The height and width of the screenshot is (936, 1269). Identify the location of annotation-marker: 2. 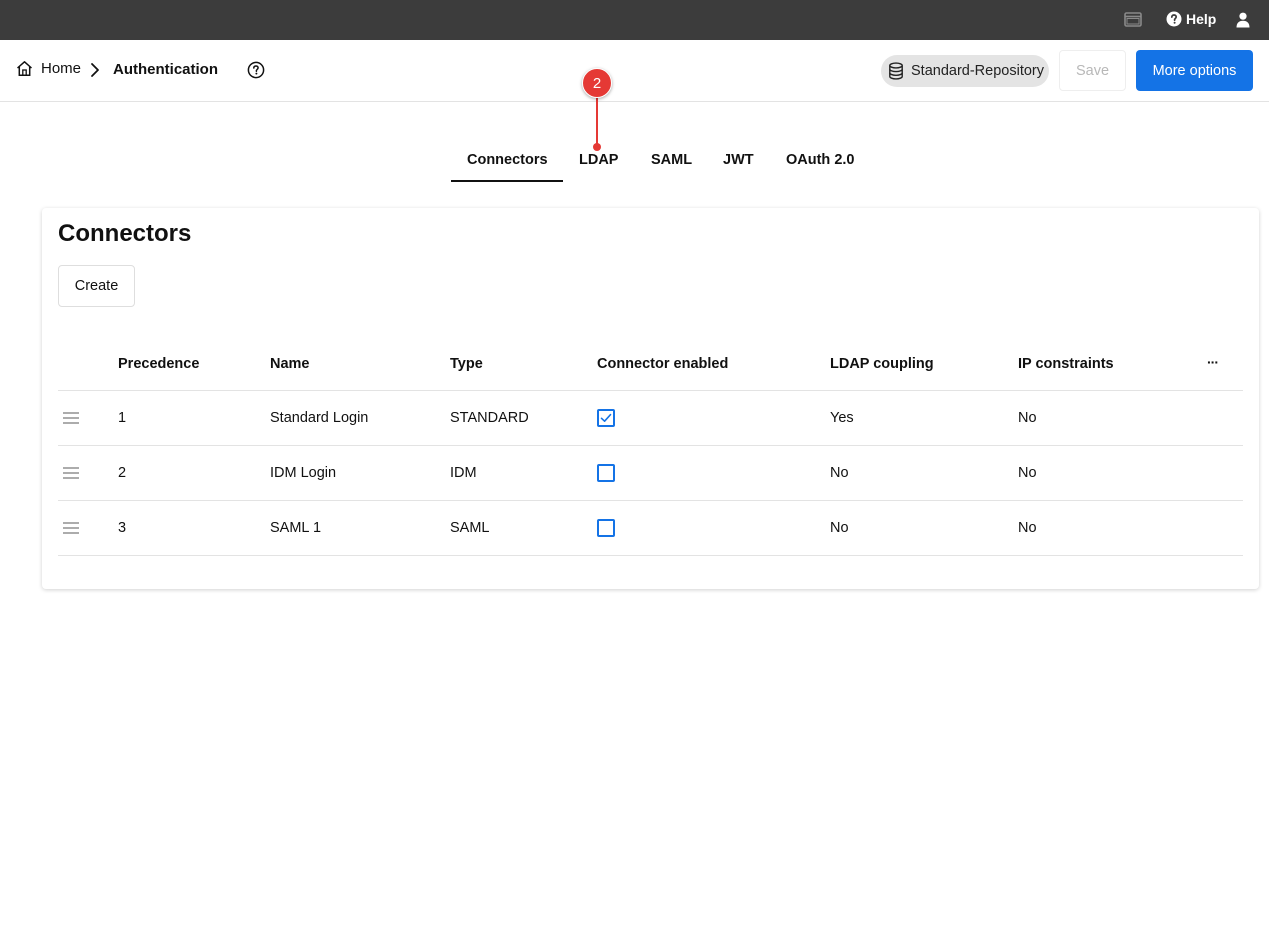
(597, 83).